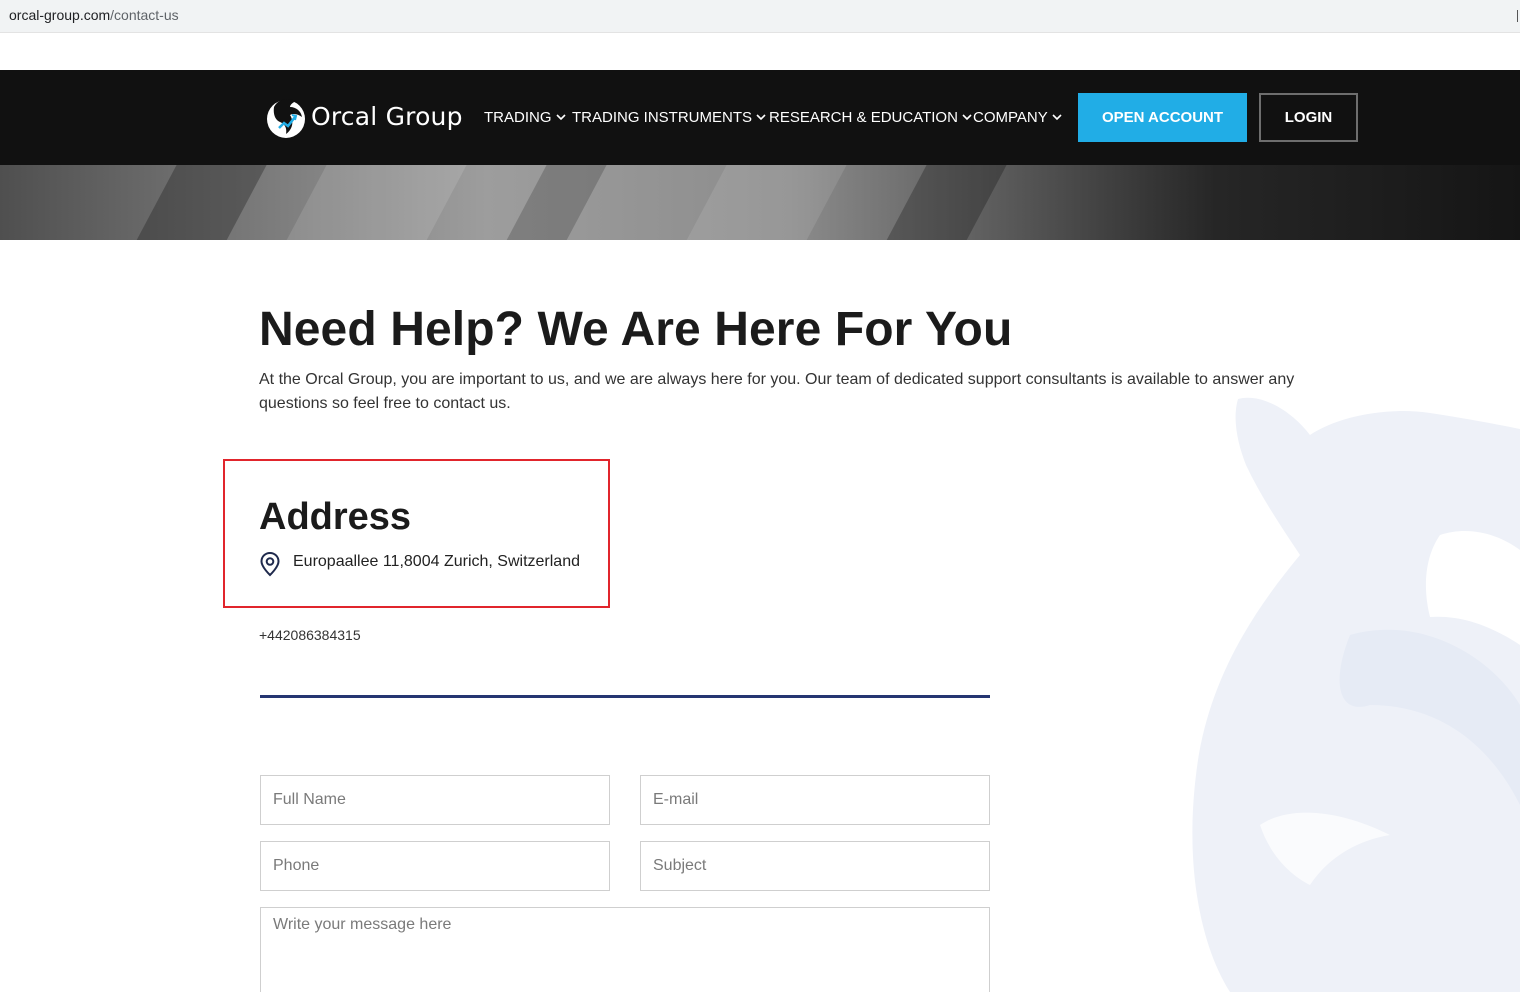  I want to click on orca-watermark, so click(1356, 694).